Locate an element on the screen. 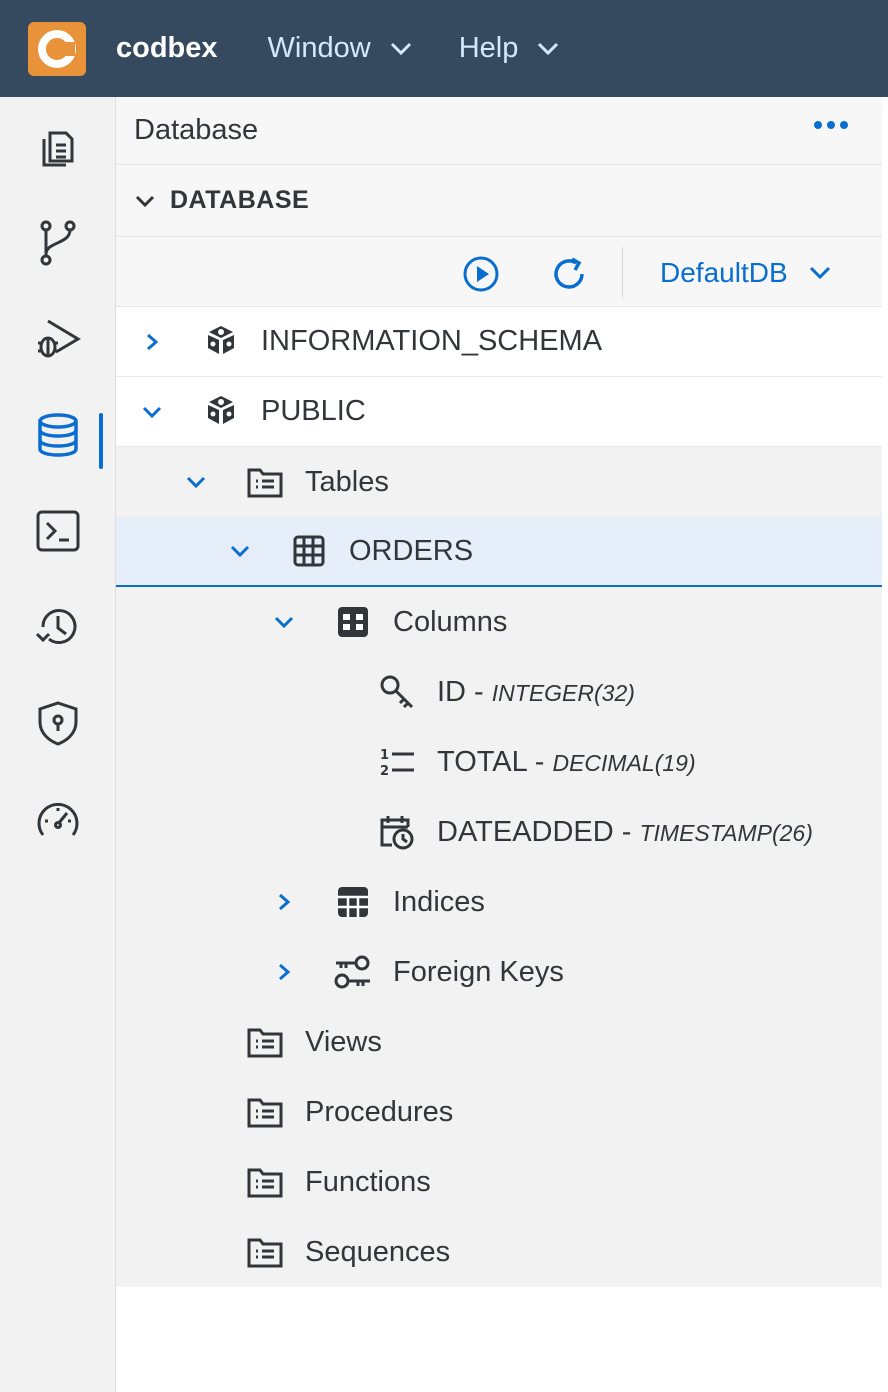 This screenshot has height=1392, width=888. activity-monitoring is located at coordinates (58, 819).